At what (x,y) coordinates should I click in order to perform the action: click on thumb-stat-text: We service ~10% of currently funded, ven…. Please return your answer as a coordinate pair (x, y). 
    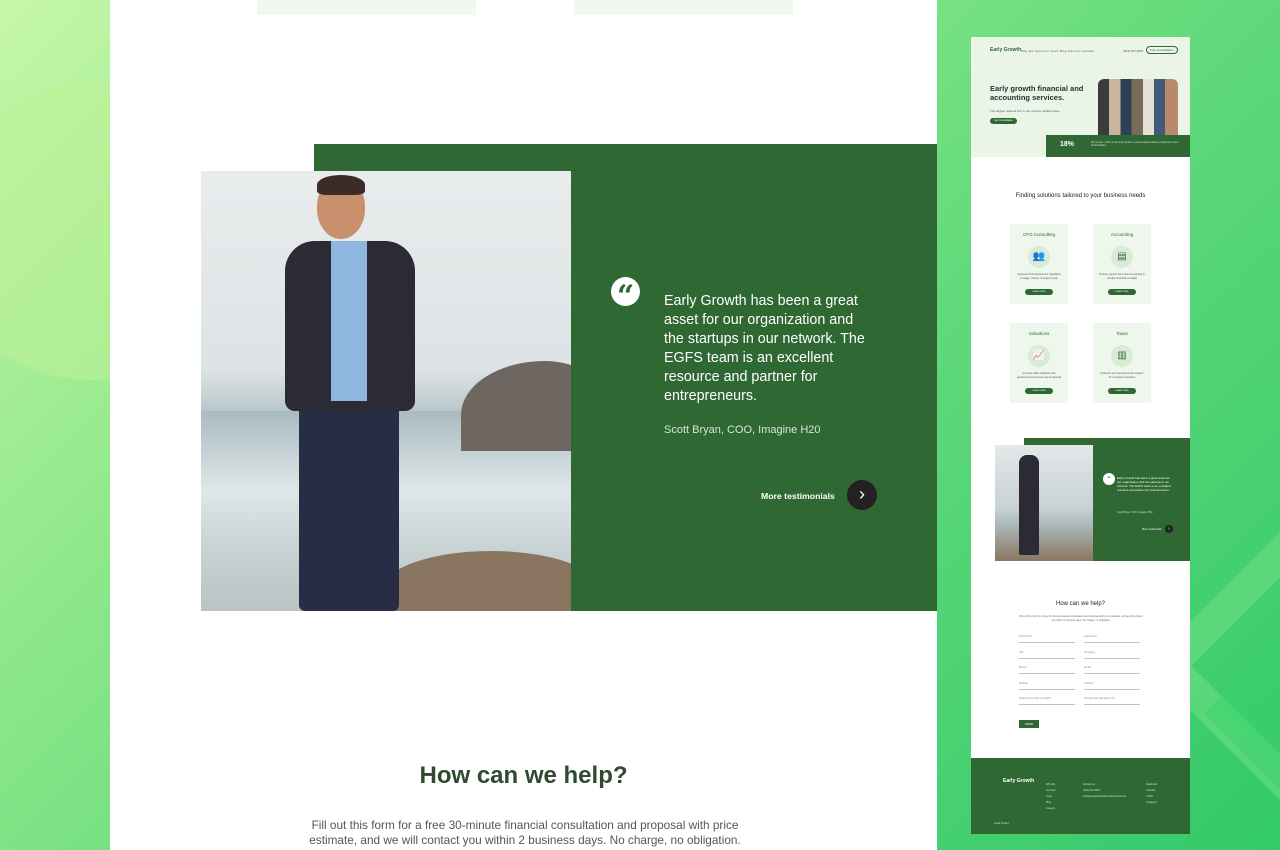
    Looking at the image, I should click on (1135, 144).